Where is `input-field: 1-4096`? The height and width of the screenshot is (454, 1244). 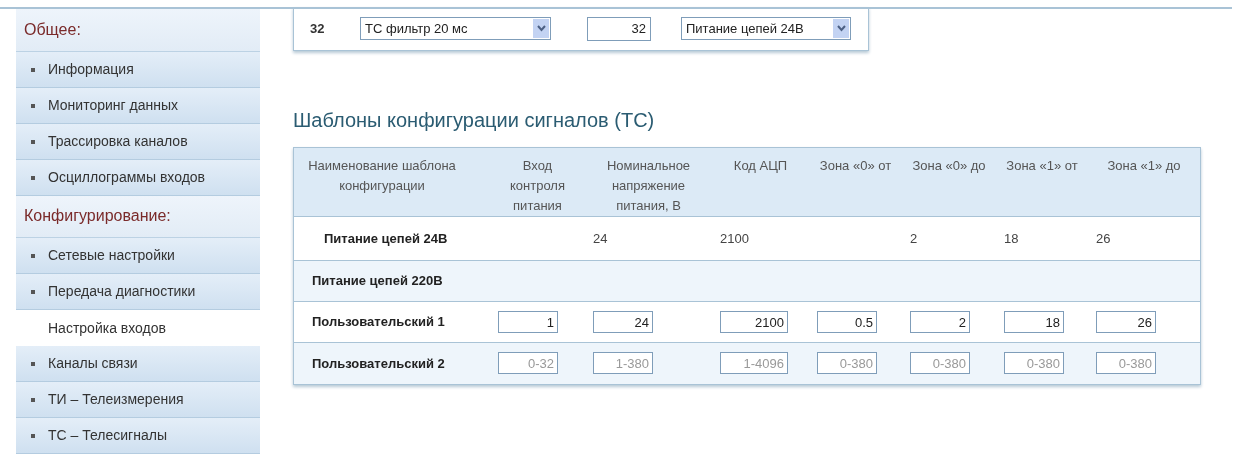
input-field: 1-4096 is located at coordinates (754, 363).